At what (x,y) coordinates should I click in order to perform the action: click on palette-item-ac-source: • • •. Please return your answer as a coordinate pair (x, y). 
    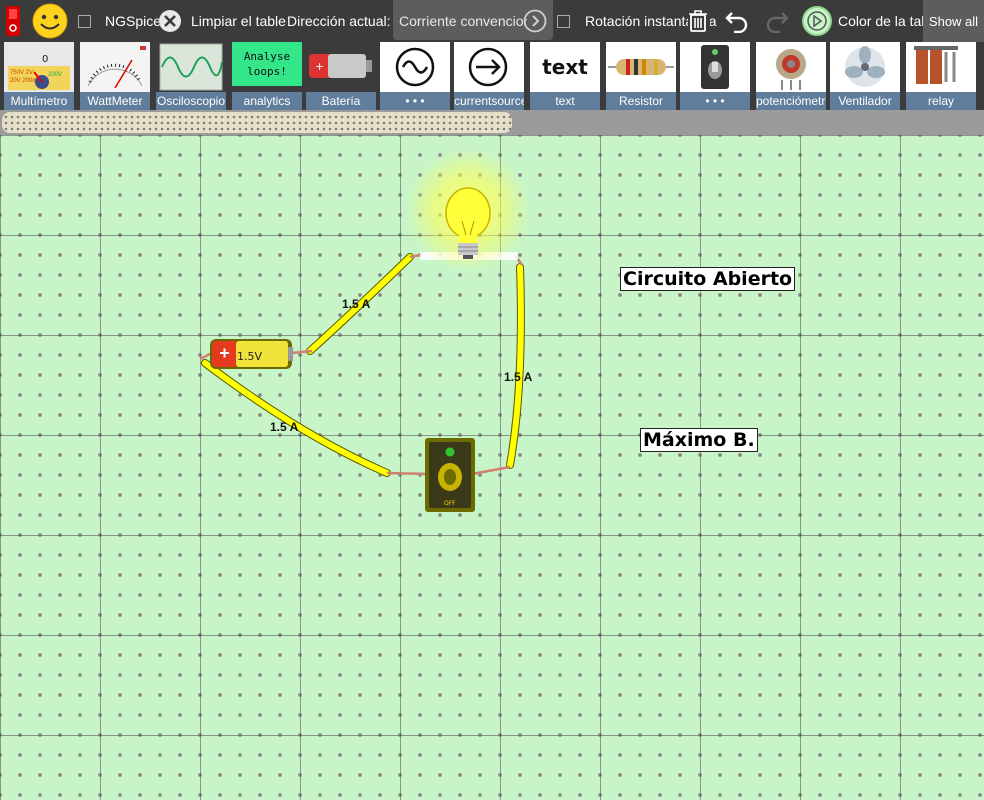
    Looking at the image, I should click on (414, 76).